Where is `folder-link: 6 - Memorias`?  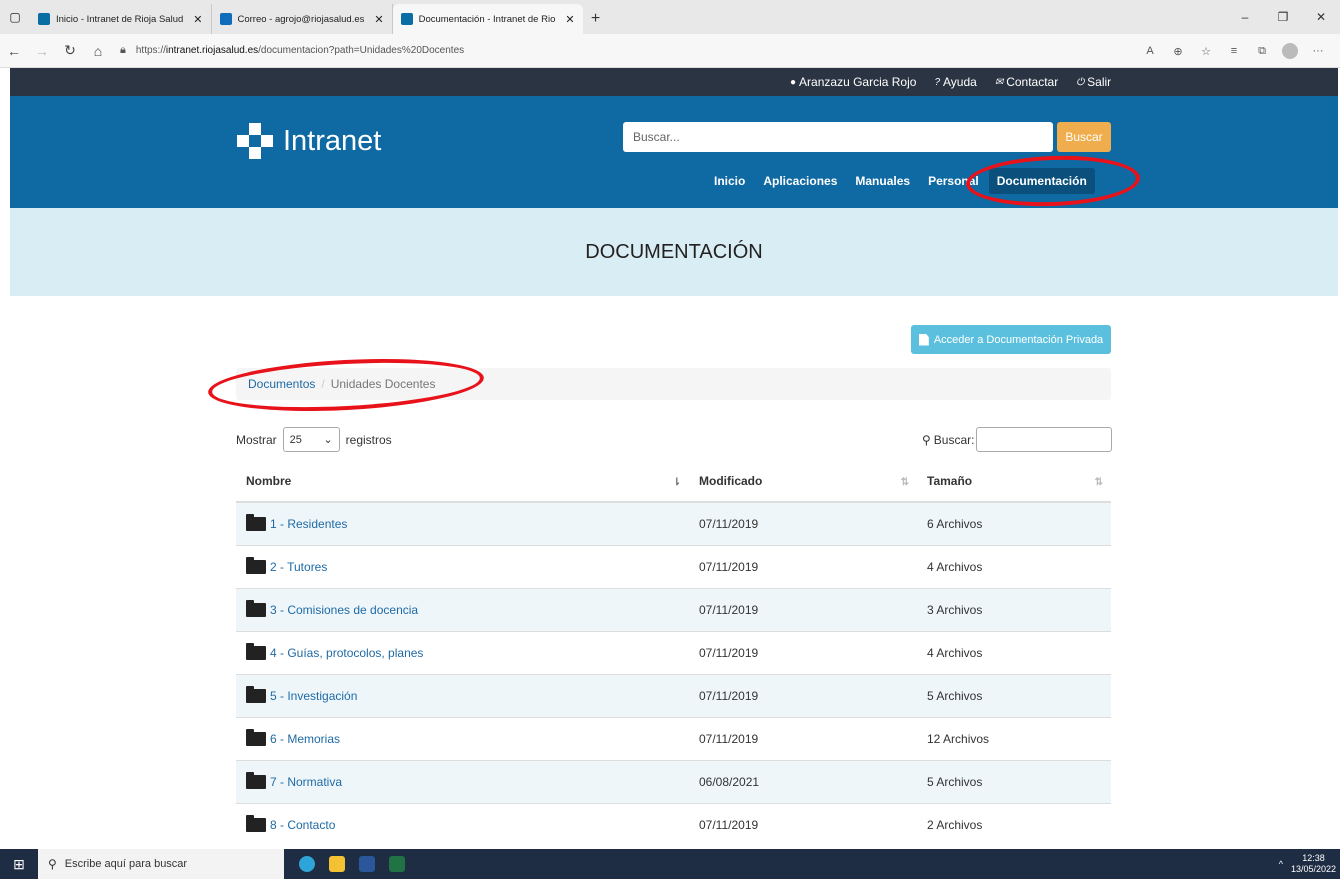
folder-link: 6 - Memorias is located at coordinates (462, 737).